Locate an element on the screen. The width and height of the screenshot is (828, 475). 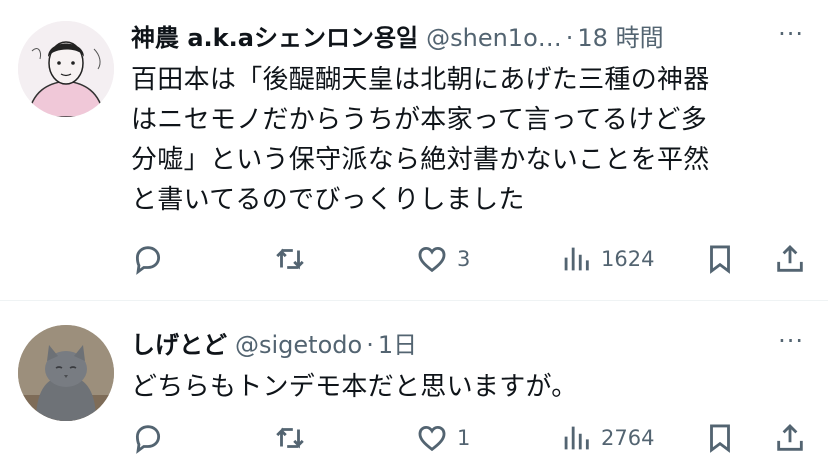
like-count: 3 is located at coordinates (464, 259).